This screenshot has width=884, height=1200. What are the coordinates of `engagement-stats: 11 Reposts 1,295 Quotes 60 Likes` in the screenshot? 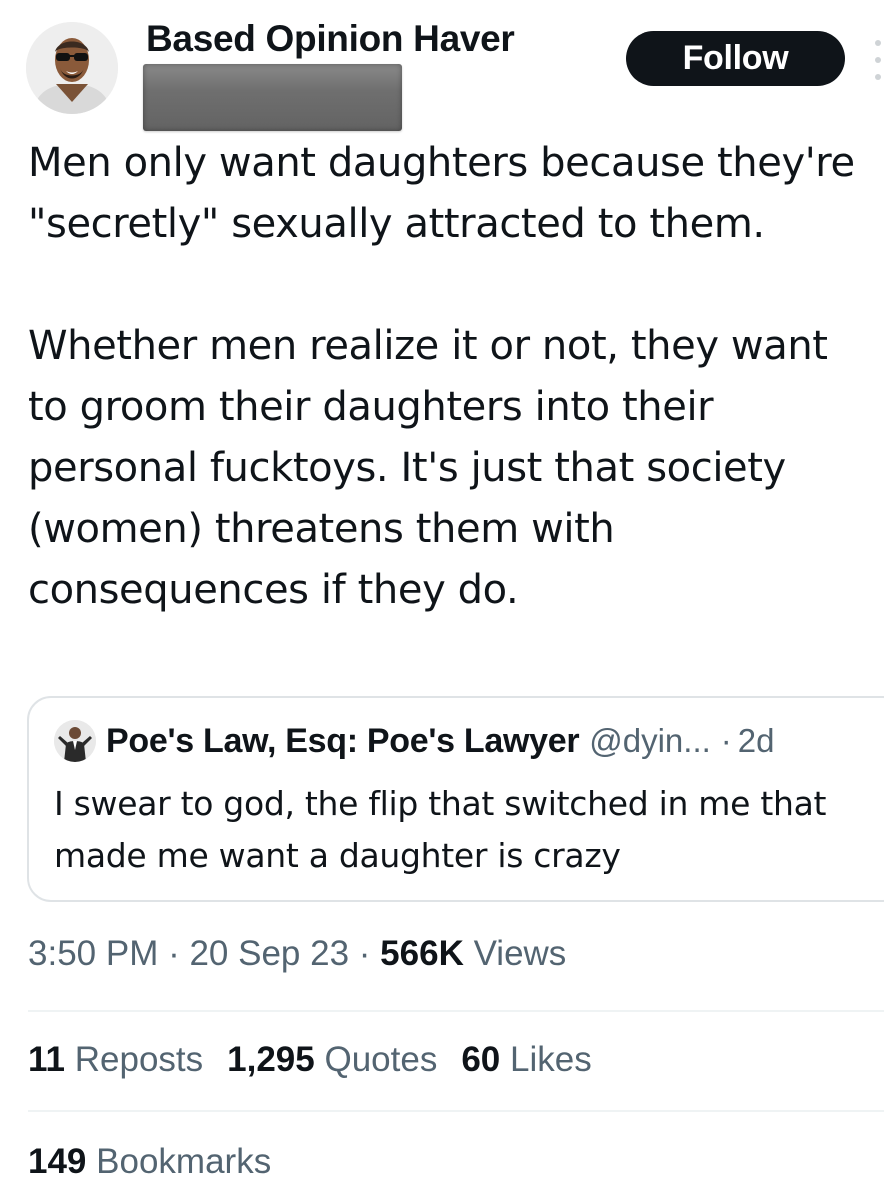 It's located at (310, 1060).